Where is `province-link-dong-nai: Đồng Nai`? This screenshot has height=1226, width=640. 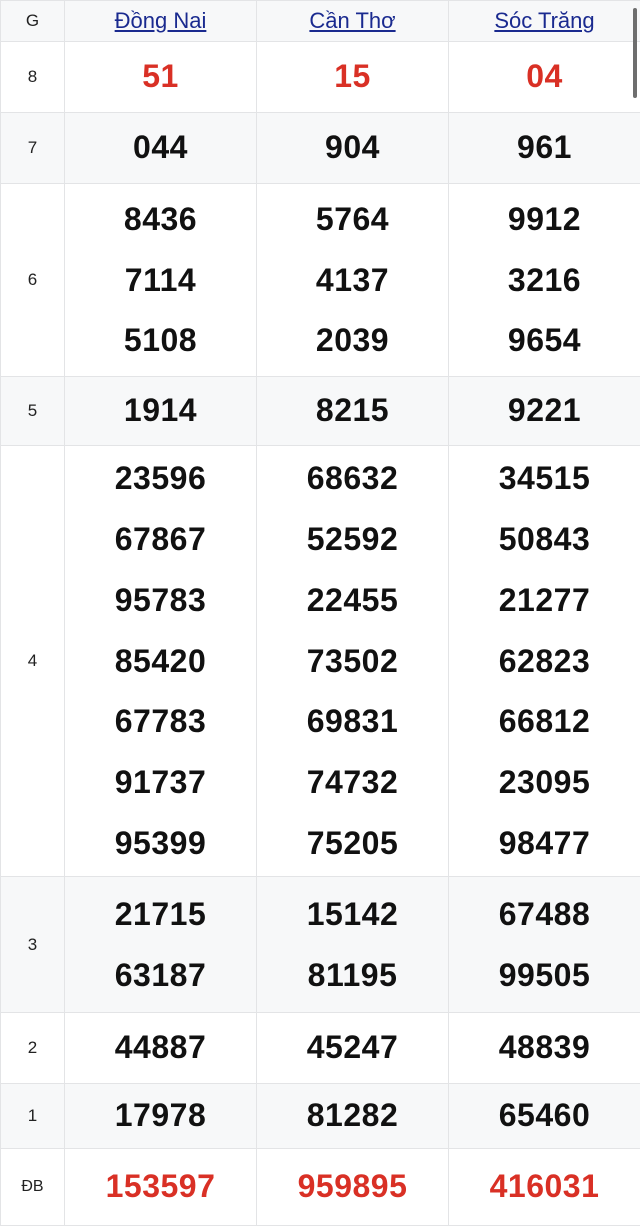
province-link-dong-nai: Đồng Nai is located at coordinates (161, 21).